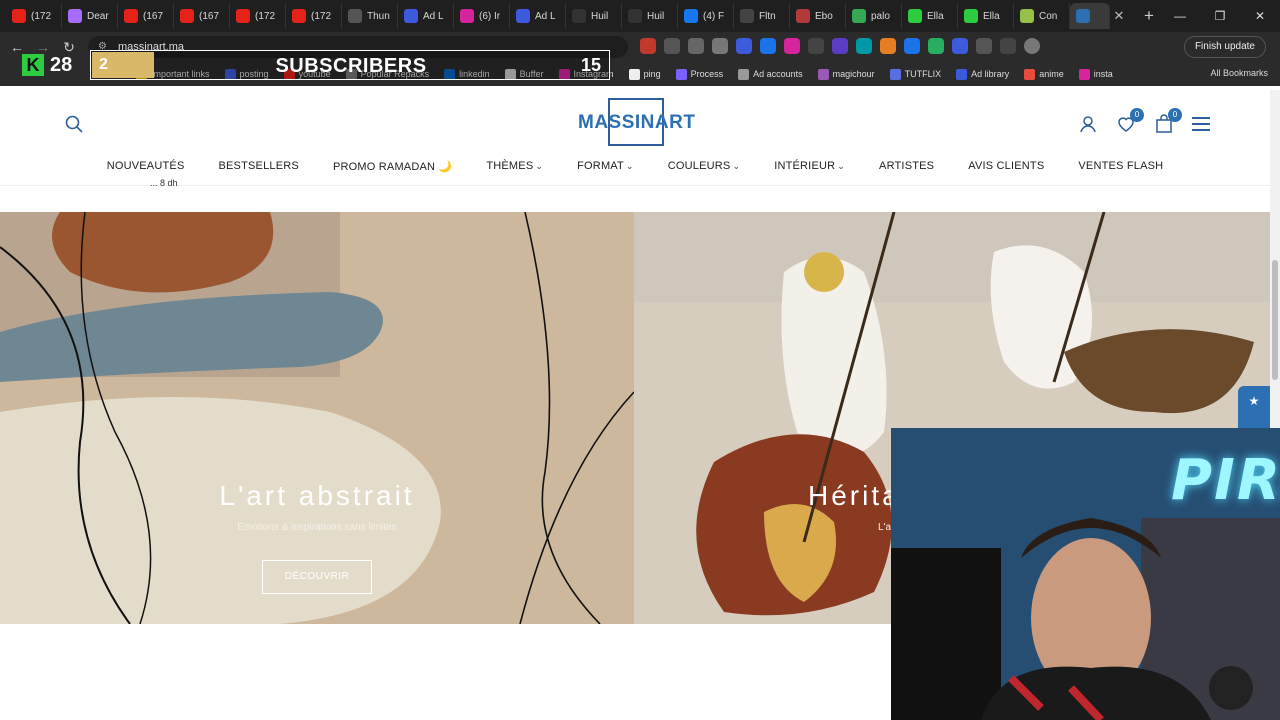 Image resolution: width=1280 pixels, height=720 pixels. Describe the element at coordinates (744, 74) in the screenshot. I see `bookmark-icon` at that location.